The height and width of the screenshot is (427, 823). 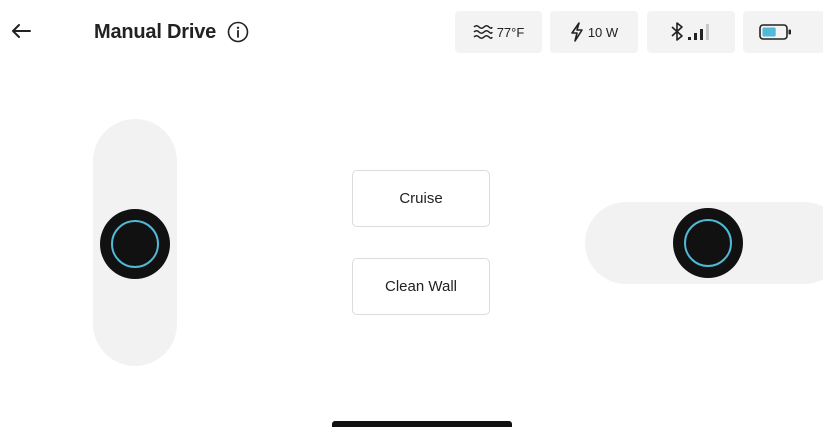 I want to click on back-button, so click(x=21, y=31).